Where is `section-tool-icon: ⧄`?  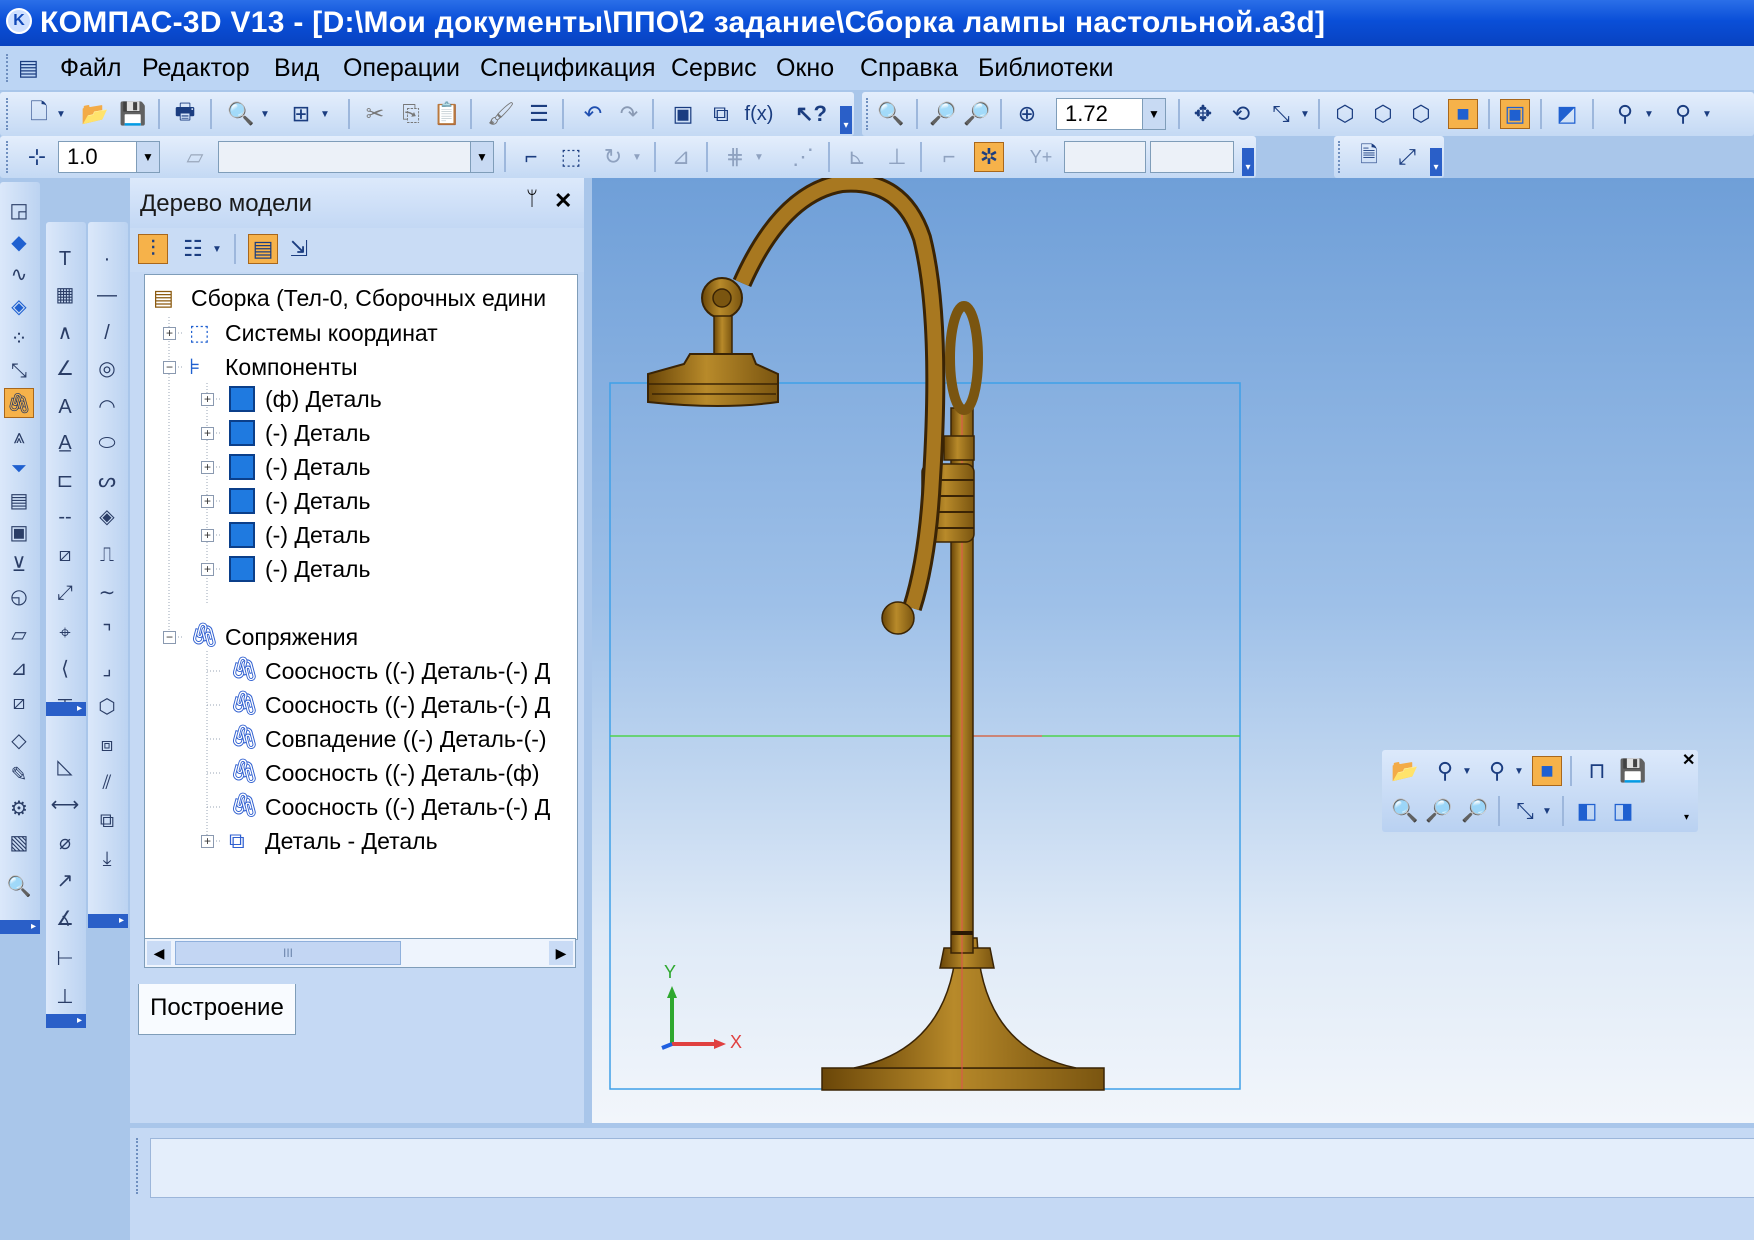 section-tool-icon: ⧄ is located at coordinates (19, 703).